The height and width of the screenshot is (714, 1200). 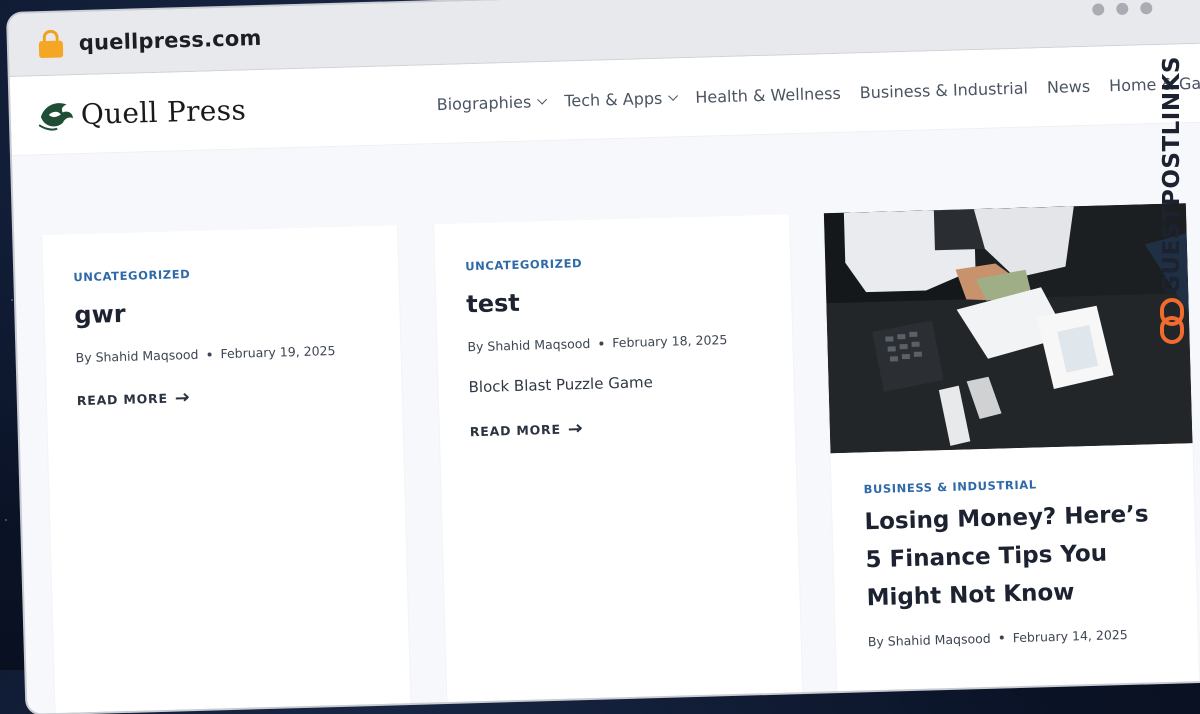 What do you see at coordinates (614, 300) in the screenshot?
I see `post-title: test` at bounding box center [614, 300].